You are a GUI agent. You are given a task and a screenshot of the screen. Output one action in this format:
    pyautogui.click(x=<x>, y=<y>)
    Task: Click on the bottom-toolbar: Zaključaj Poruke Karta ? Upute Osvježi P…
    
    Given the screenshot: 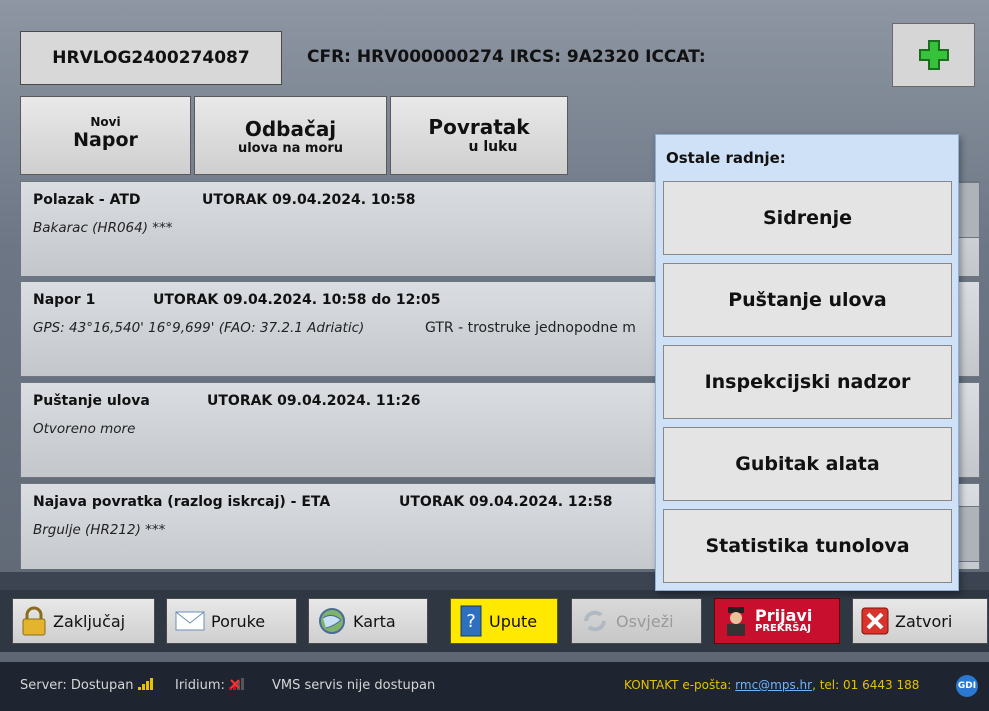 What is the action you would take?
    pyautogui.click(x=494, y=621)
    